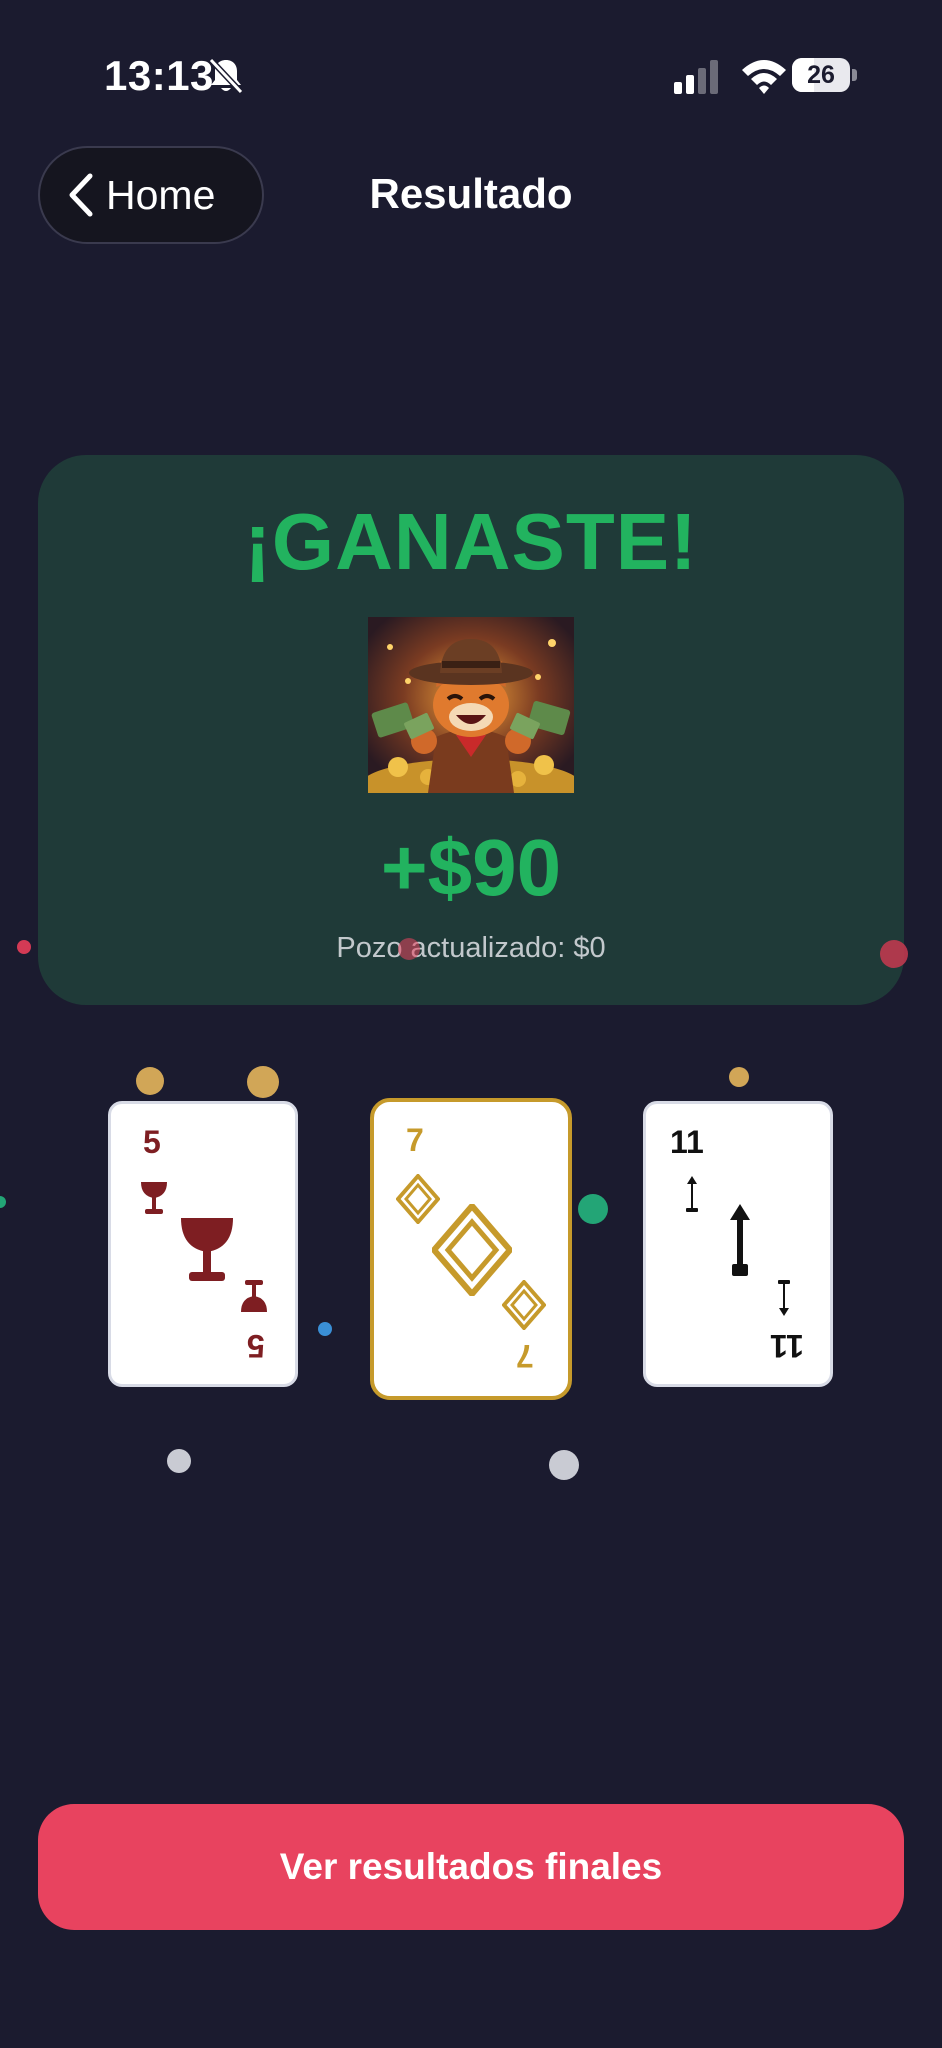  I want to click on wifi-icon, so click(764, 77).